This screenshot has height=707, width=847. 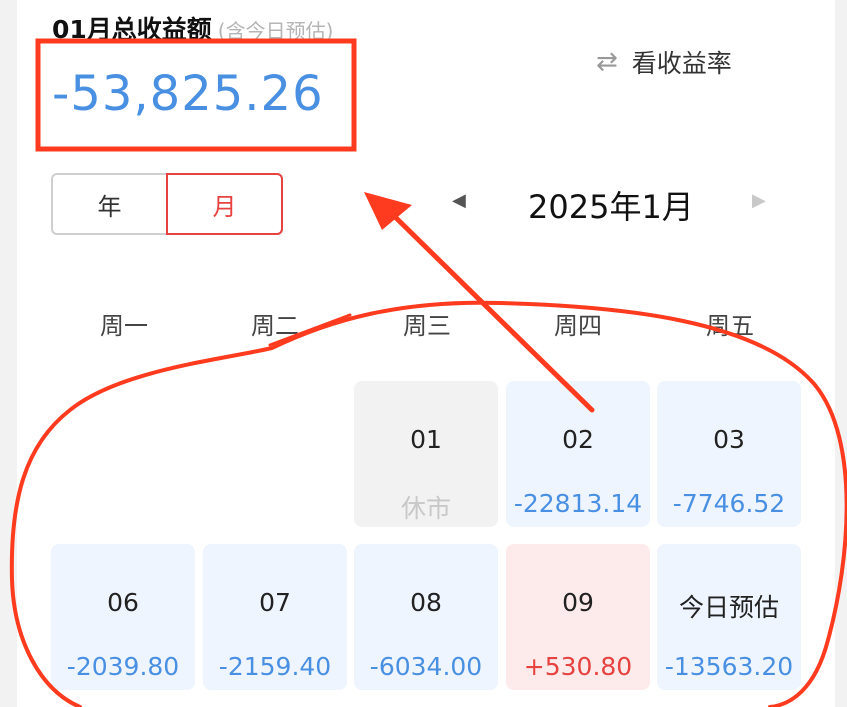 I want to click on weekday-fri: 周五, so click(x=730, y=326).